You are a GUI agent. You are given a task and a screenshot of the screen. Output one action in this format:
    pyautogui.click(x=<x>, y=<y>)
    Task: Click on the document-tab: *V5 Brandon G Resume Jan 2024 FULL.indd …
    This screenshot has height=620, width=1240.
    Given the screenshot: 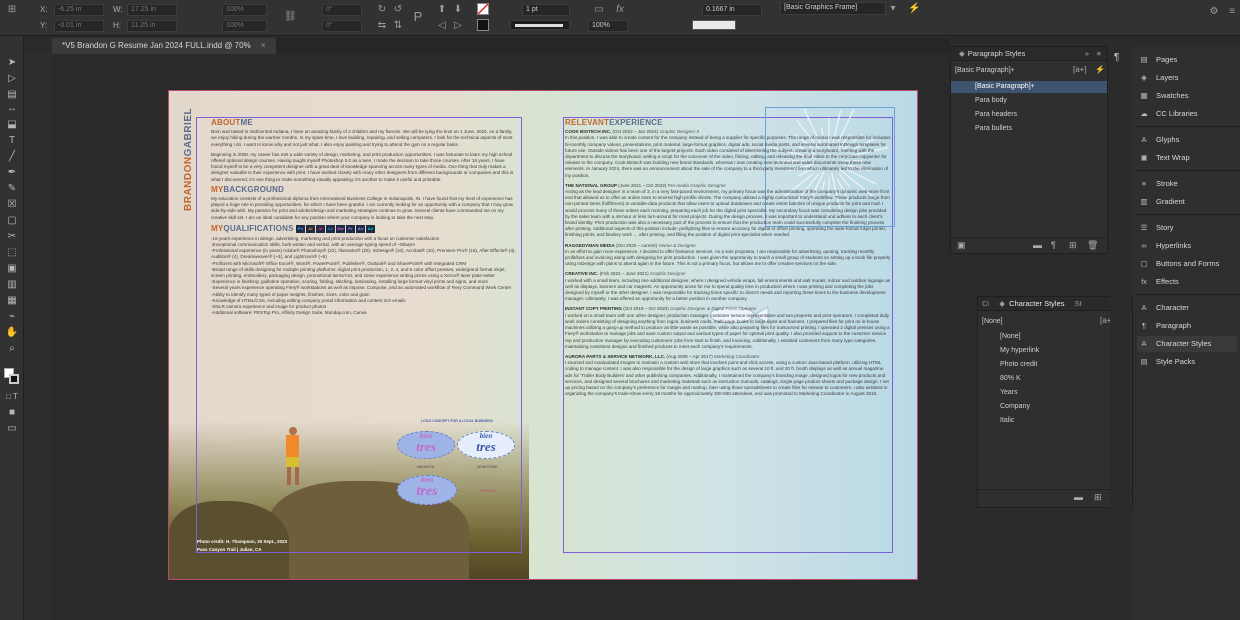 What is the action you would take?
    pyautogui.click(x=164, y=46)
    